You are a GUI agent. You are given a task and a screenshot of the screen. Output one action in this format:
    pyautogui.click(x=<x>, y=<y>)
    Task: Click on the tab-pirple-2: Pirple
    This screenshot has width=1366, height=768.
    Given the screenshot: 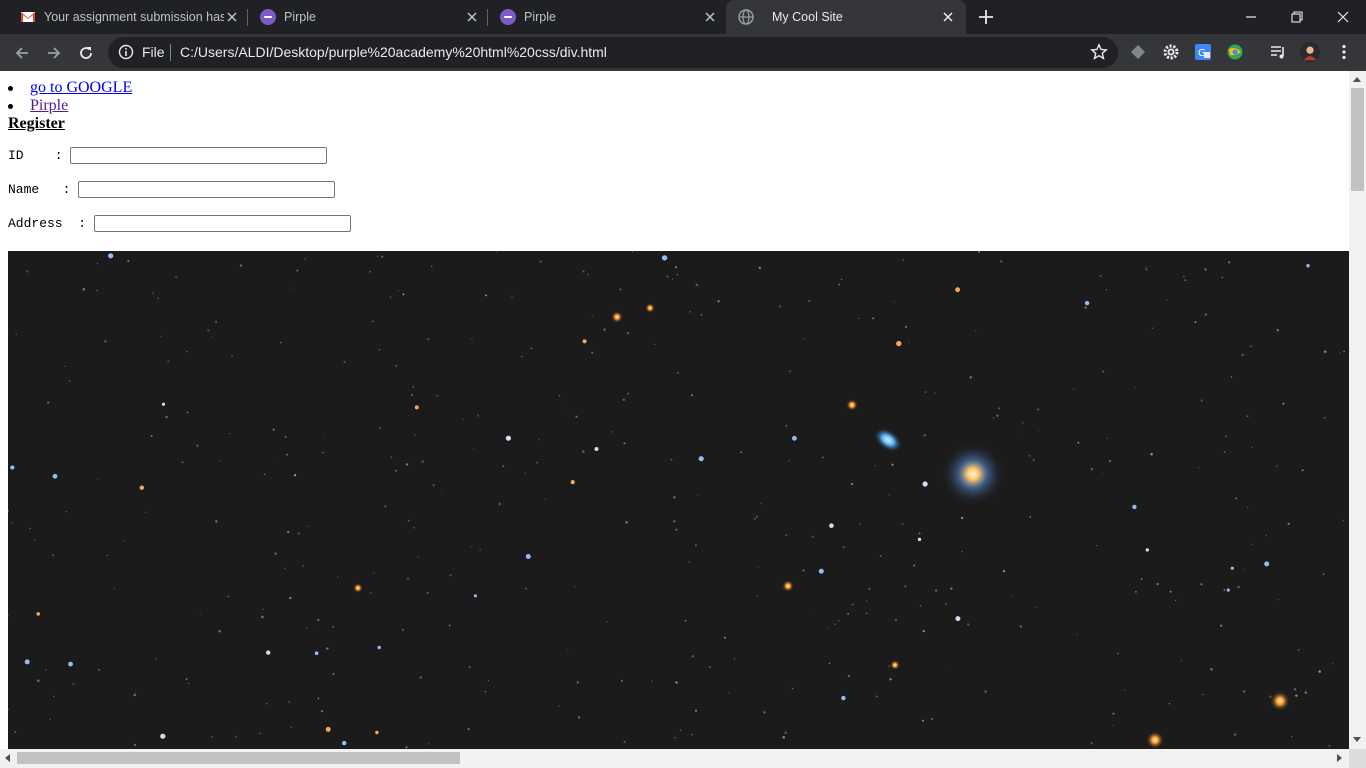 What is the action you would take?
    pyautogui.click(x=603, y=17)
    